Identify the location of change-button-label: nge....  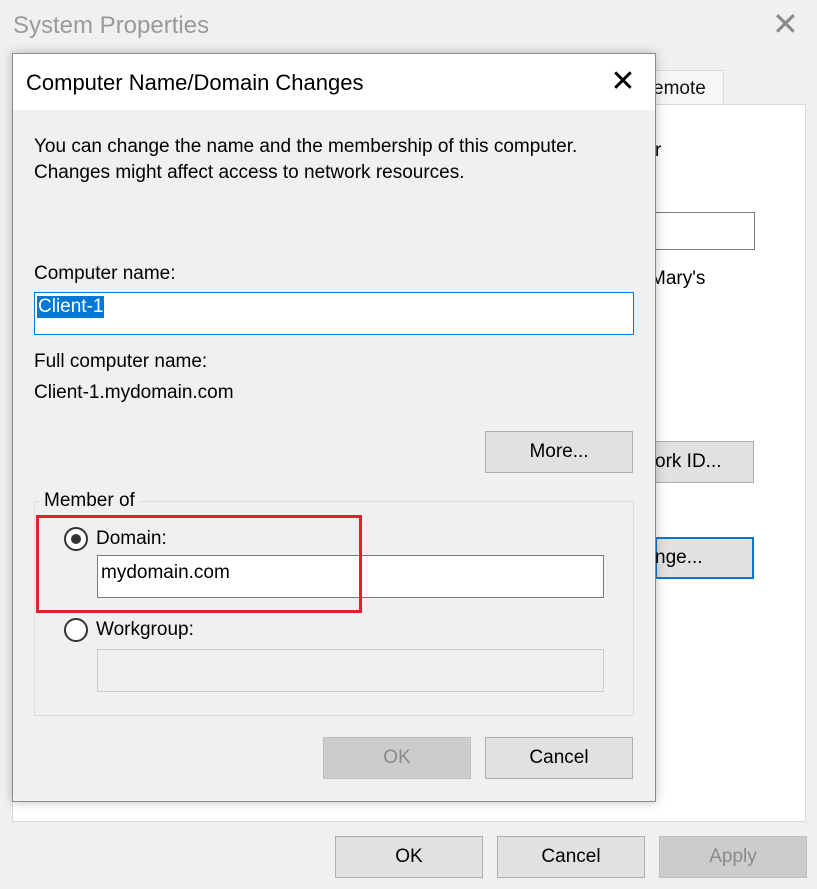
(679, 557).